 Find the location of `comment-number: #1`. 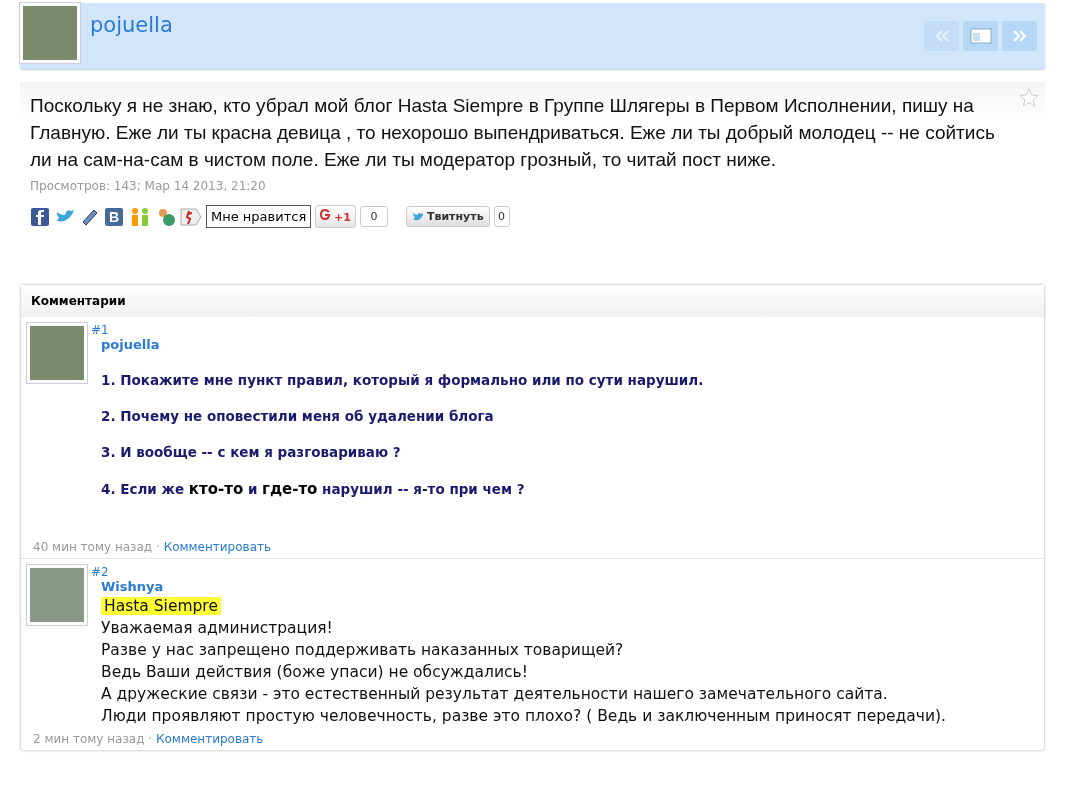

comment-number: #1 is located at coordinates (100, 330).